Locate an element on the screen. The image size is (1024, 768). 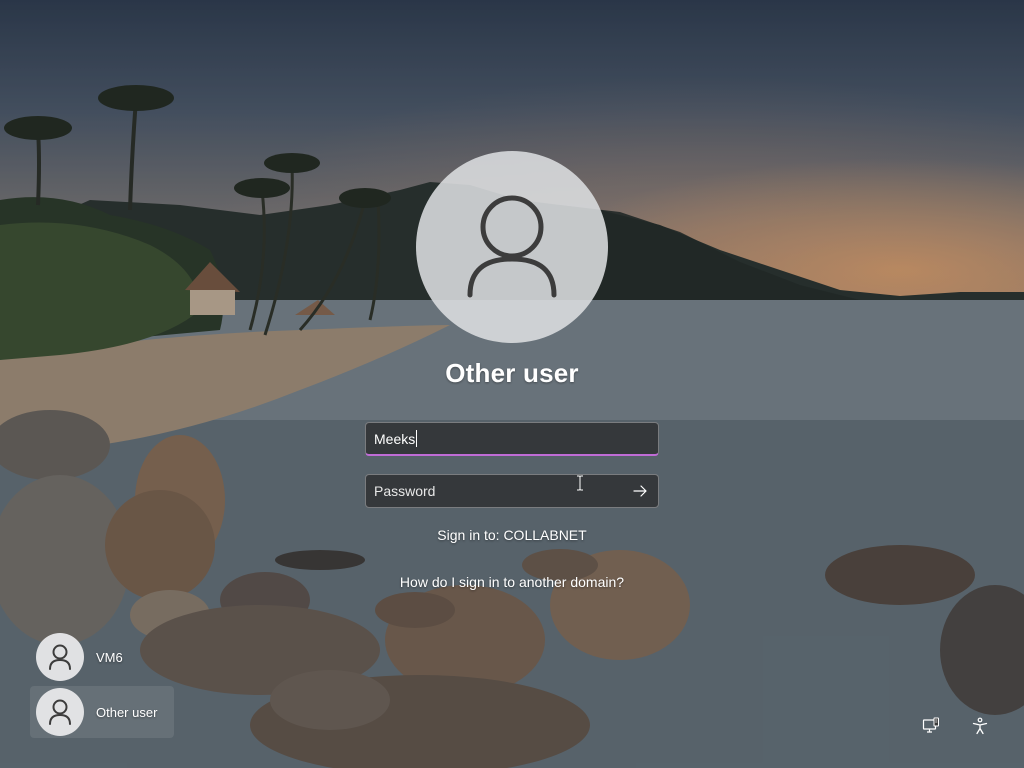
ibeam-cursor-icon is located at coordinates (580, 483).